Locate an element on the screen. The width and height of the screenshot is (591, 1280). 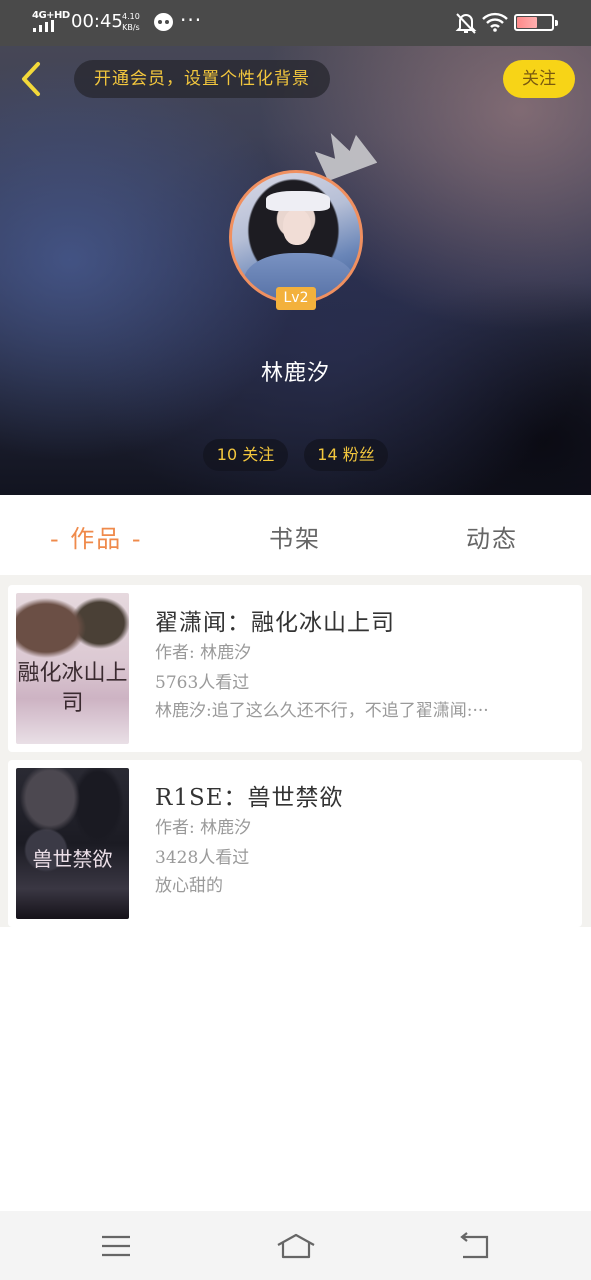
wifi-icon is located at coordinates (495, 22).